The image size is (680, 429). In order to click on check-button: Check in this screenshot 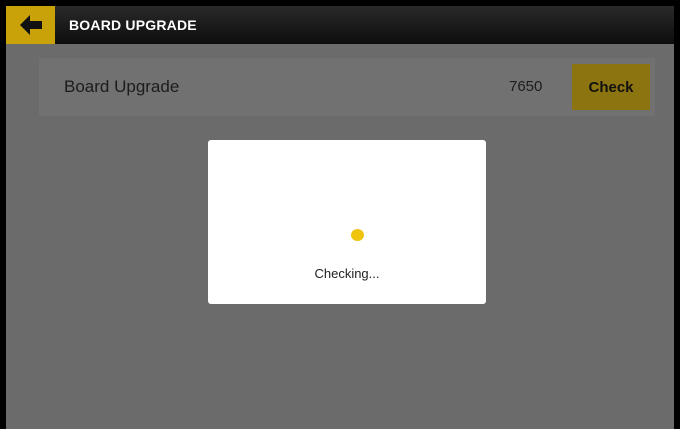, I will do `click(611, 87)`.